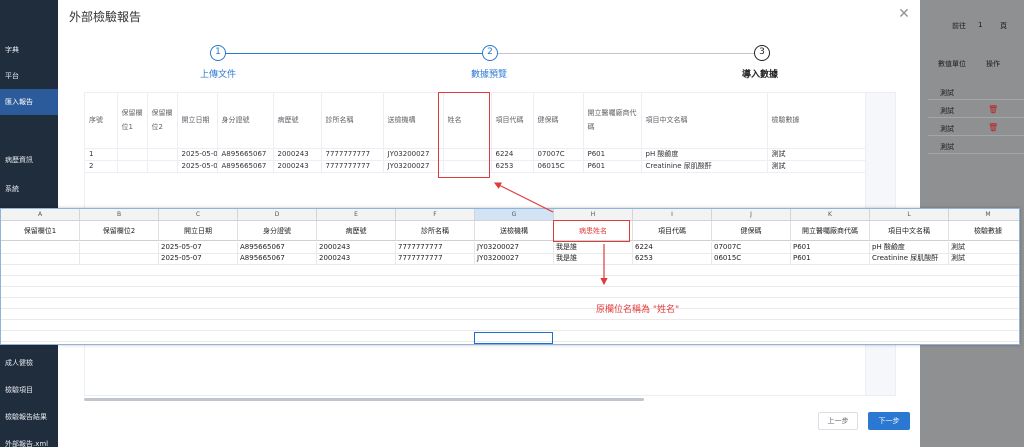 The height and width of the screenshot is (447, 1024). What do you see at coordinates (672, 215) in the screenshot?
I see `column-letter-i: I` at bounding box center [672, 215].